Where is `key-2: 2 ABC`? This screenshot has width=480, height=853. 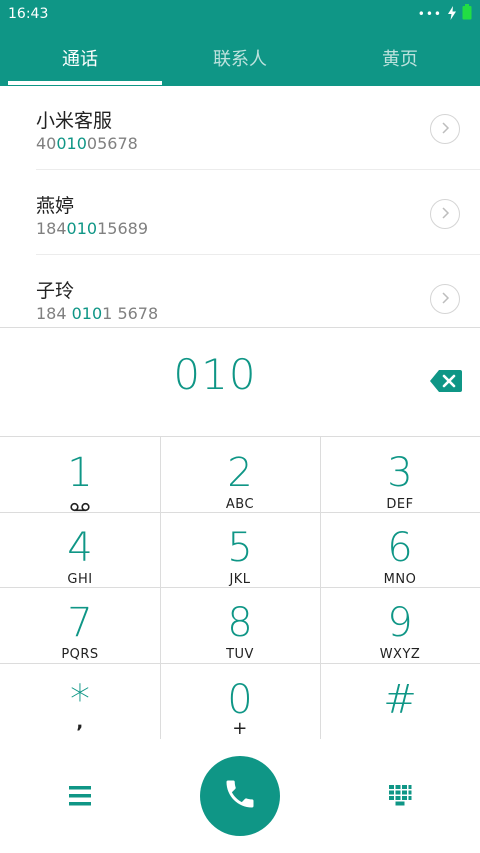 key-2: 2 ABC is located at coordinates (240, 474).